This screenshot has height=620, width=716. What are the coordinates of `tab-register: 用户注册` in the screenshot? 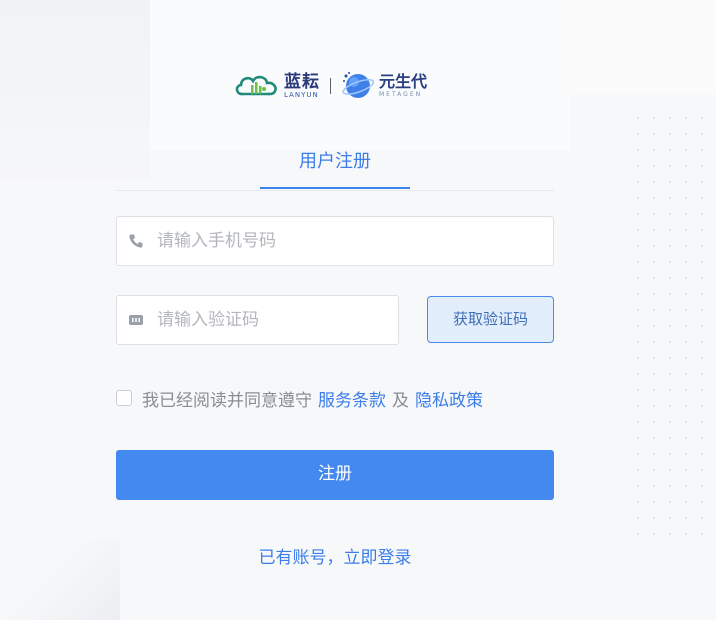 It's located at (335, 164).